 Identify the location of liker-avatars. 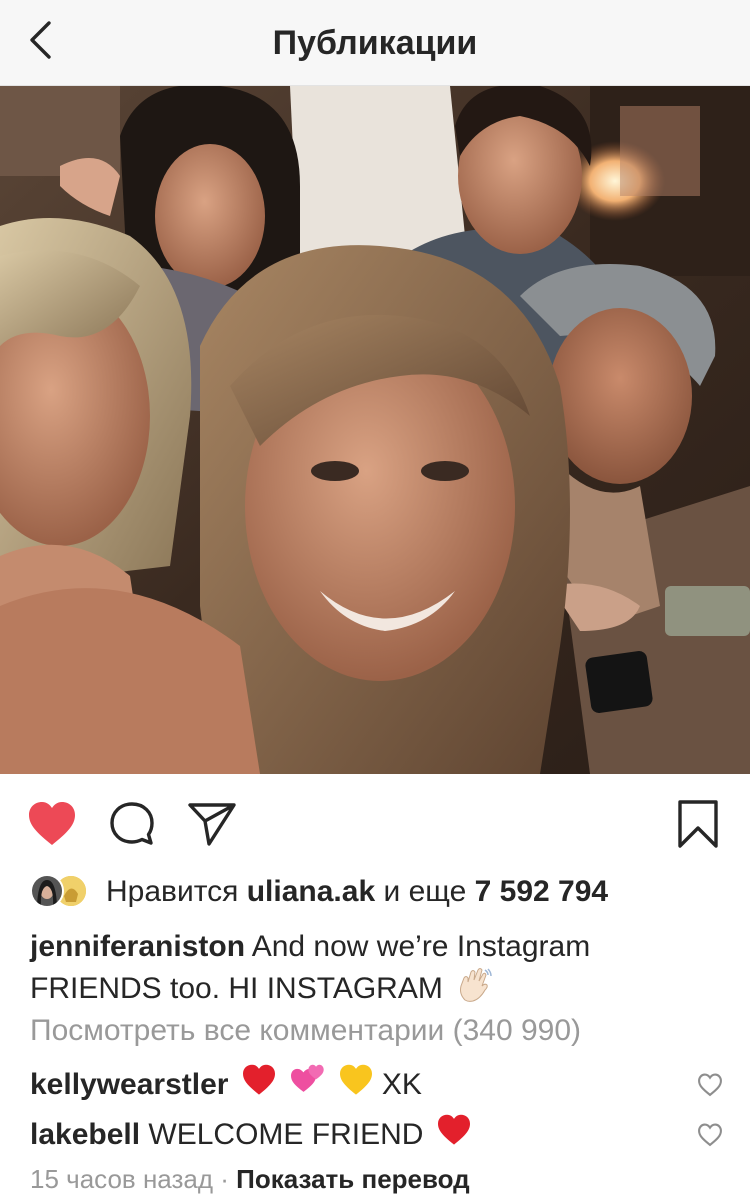
(63, 892).